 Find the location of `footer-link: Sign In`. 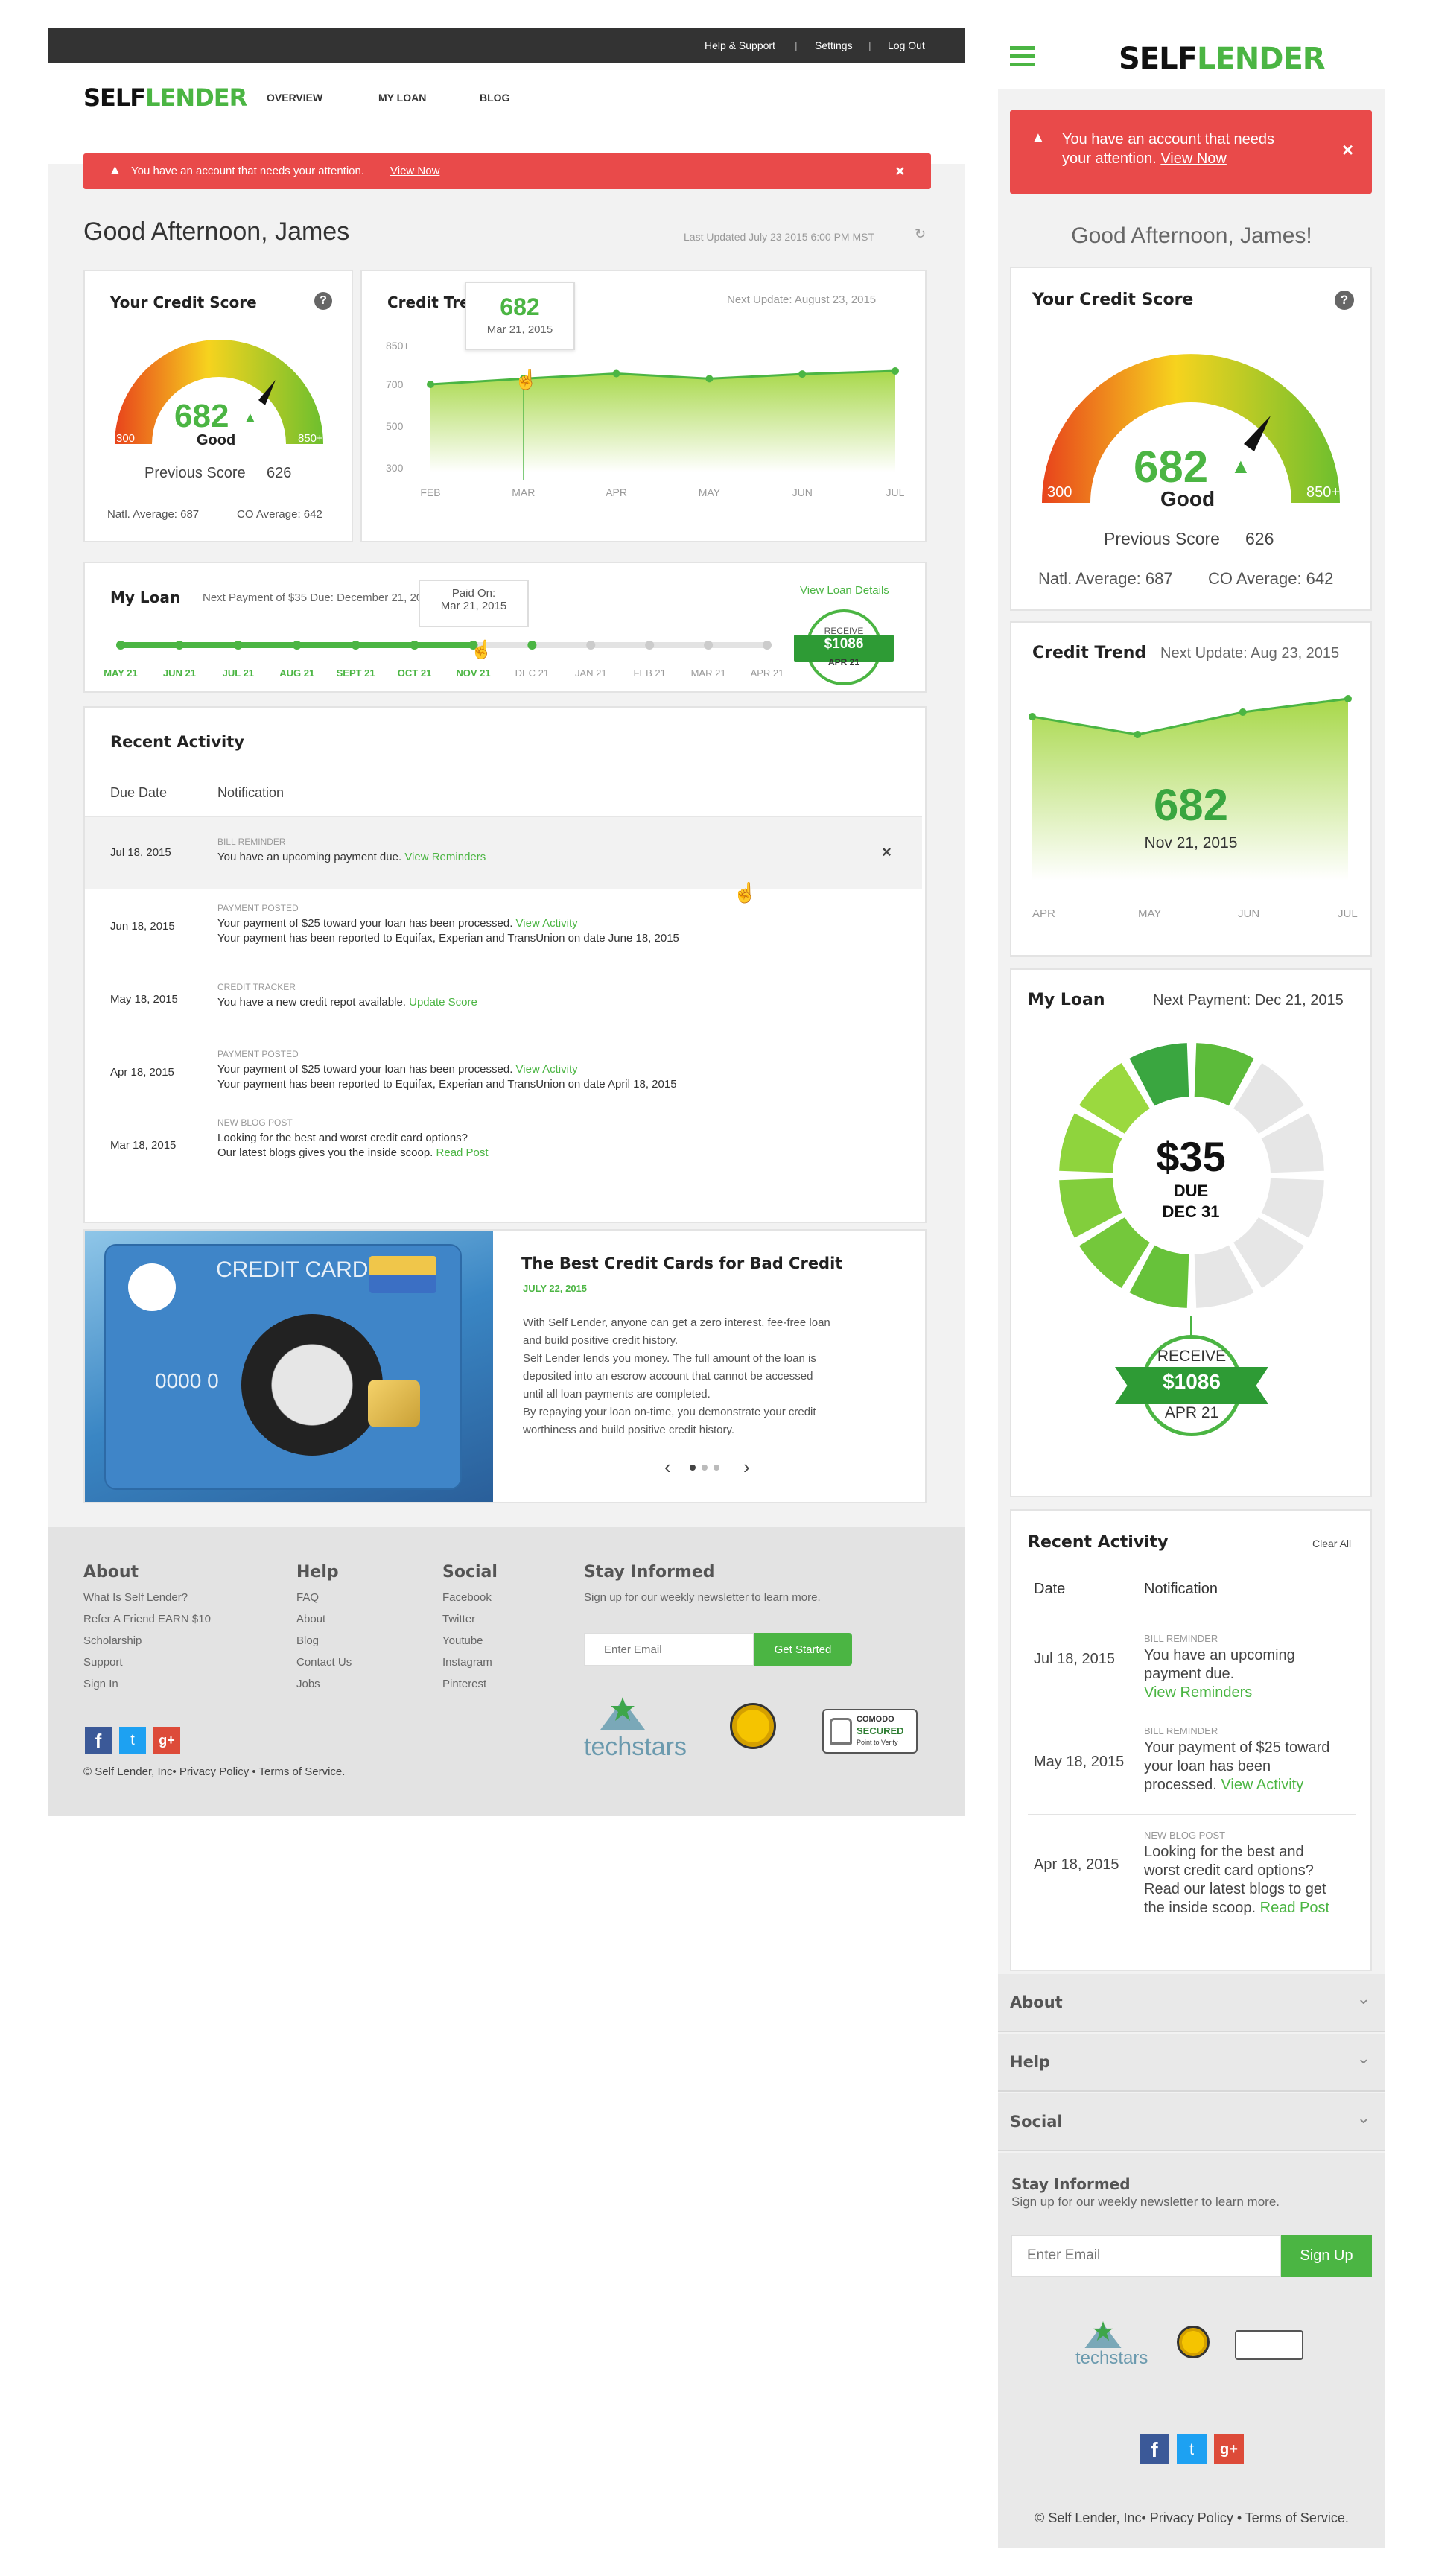

footer-link: Sign In is located at coordinates (147, 1684).